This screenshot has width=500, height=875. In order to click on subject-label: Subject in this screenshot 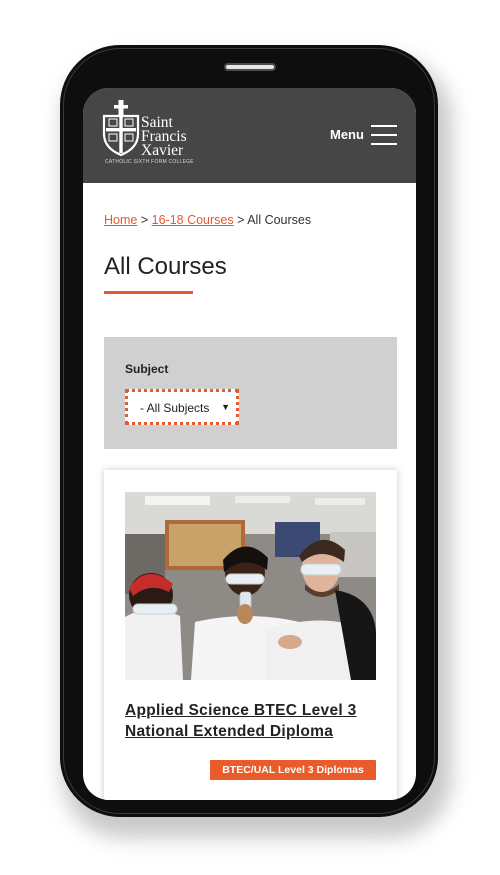, I will do `click(147, 369)`.